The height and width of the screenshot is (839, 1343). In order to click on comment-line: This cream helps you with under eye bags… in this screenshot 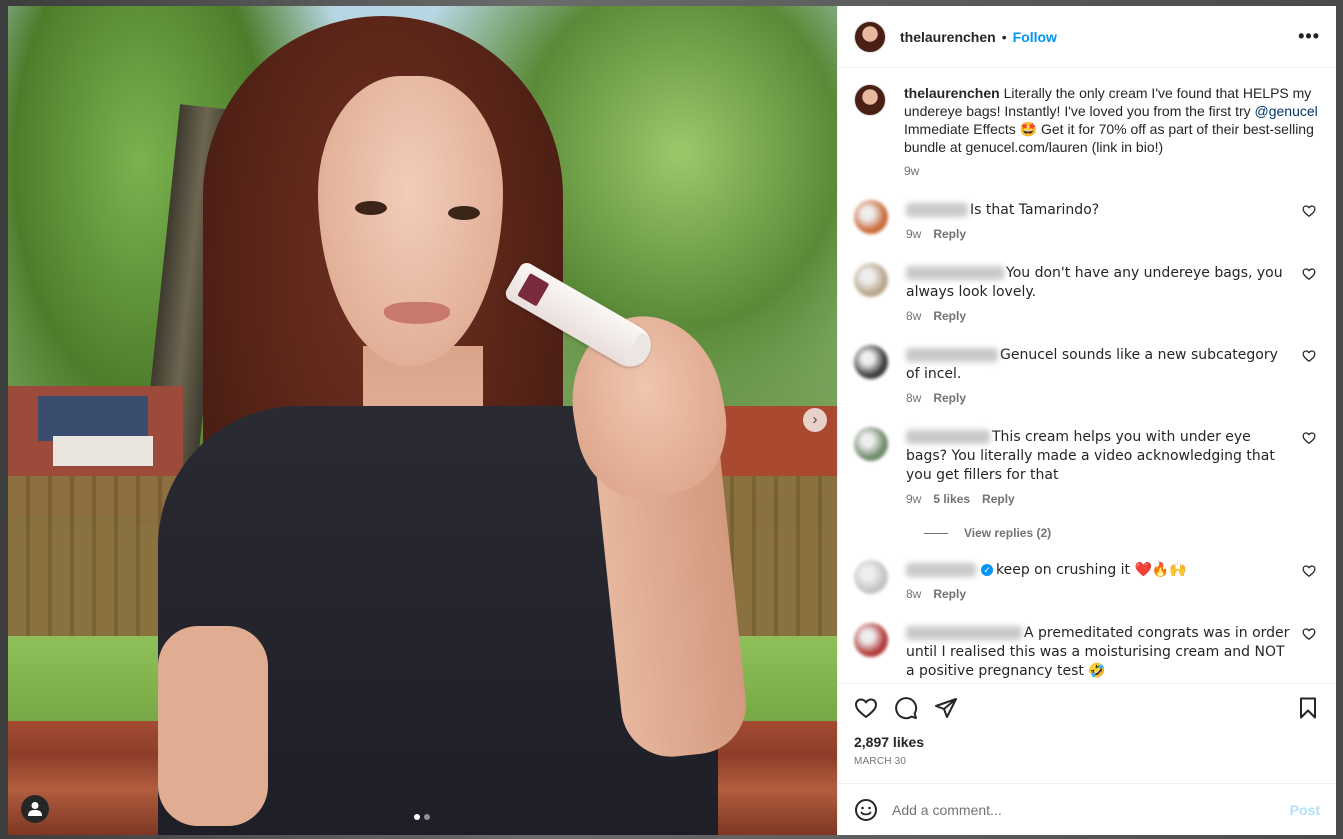, I will do `click(1100, 455)`.